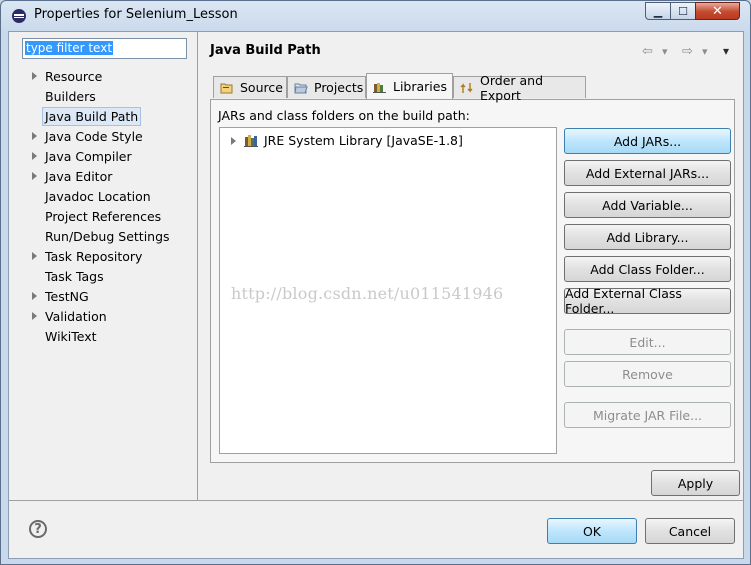  I want to click on tree-item-label: Task Tags, so click(74, 276).